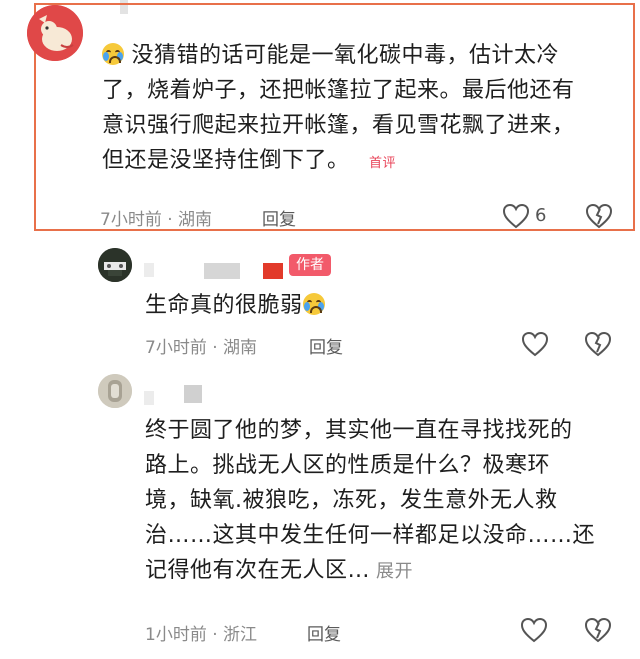 The height and width of the screenshot is (659, 640). I want to click on comment-3-line-2: 路上。挑战无人区的性质是什么？极寒环, so click(348, 465).